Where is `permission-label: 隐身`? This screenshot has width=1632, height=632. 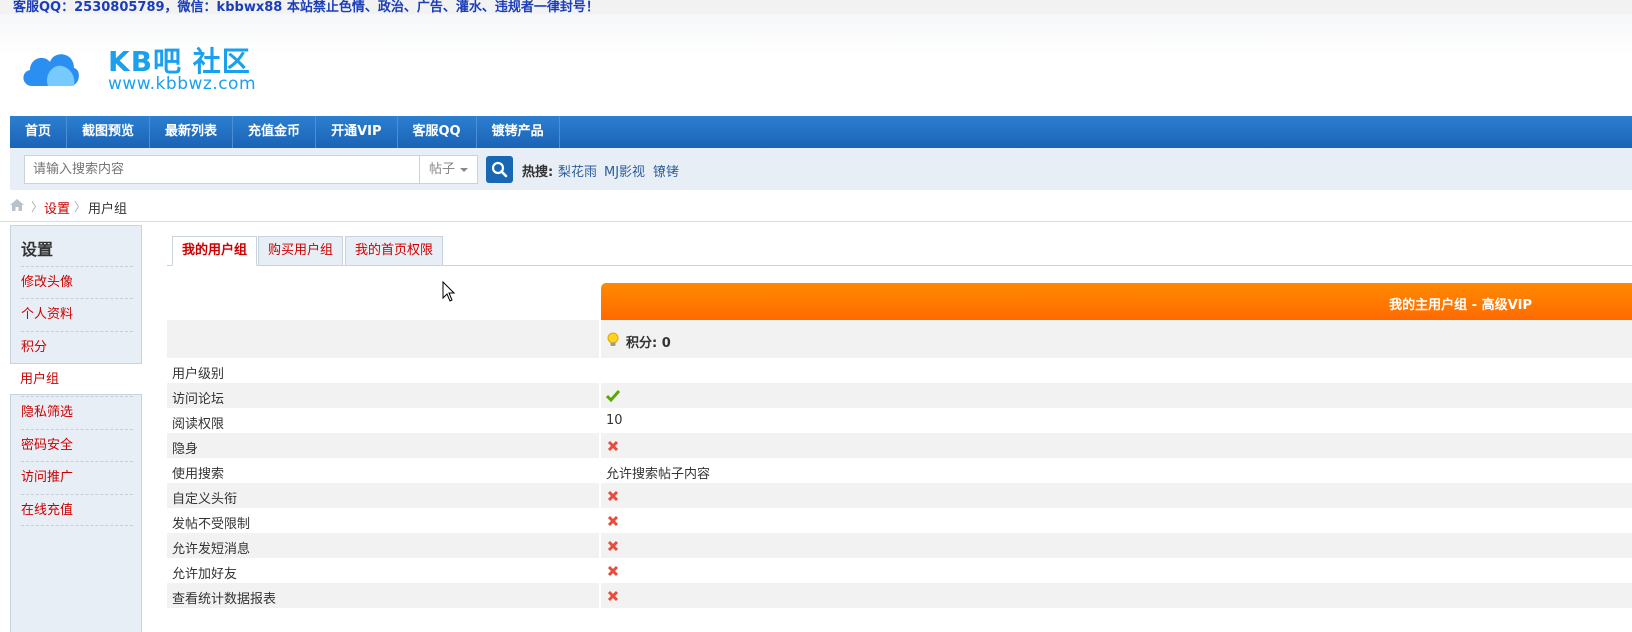 permission-label: 隐身 is located at coordinates (185, 449).